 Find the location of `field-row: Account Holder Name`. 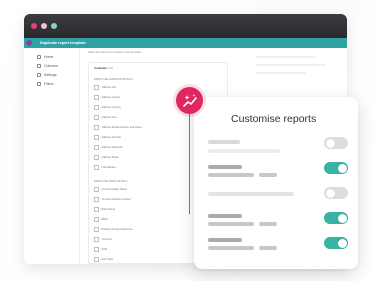

field-row: Account Holder Name is located at coordinates (110, 189).